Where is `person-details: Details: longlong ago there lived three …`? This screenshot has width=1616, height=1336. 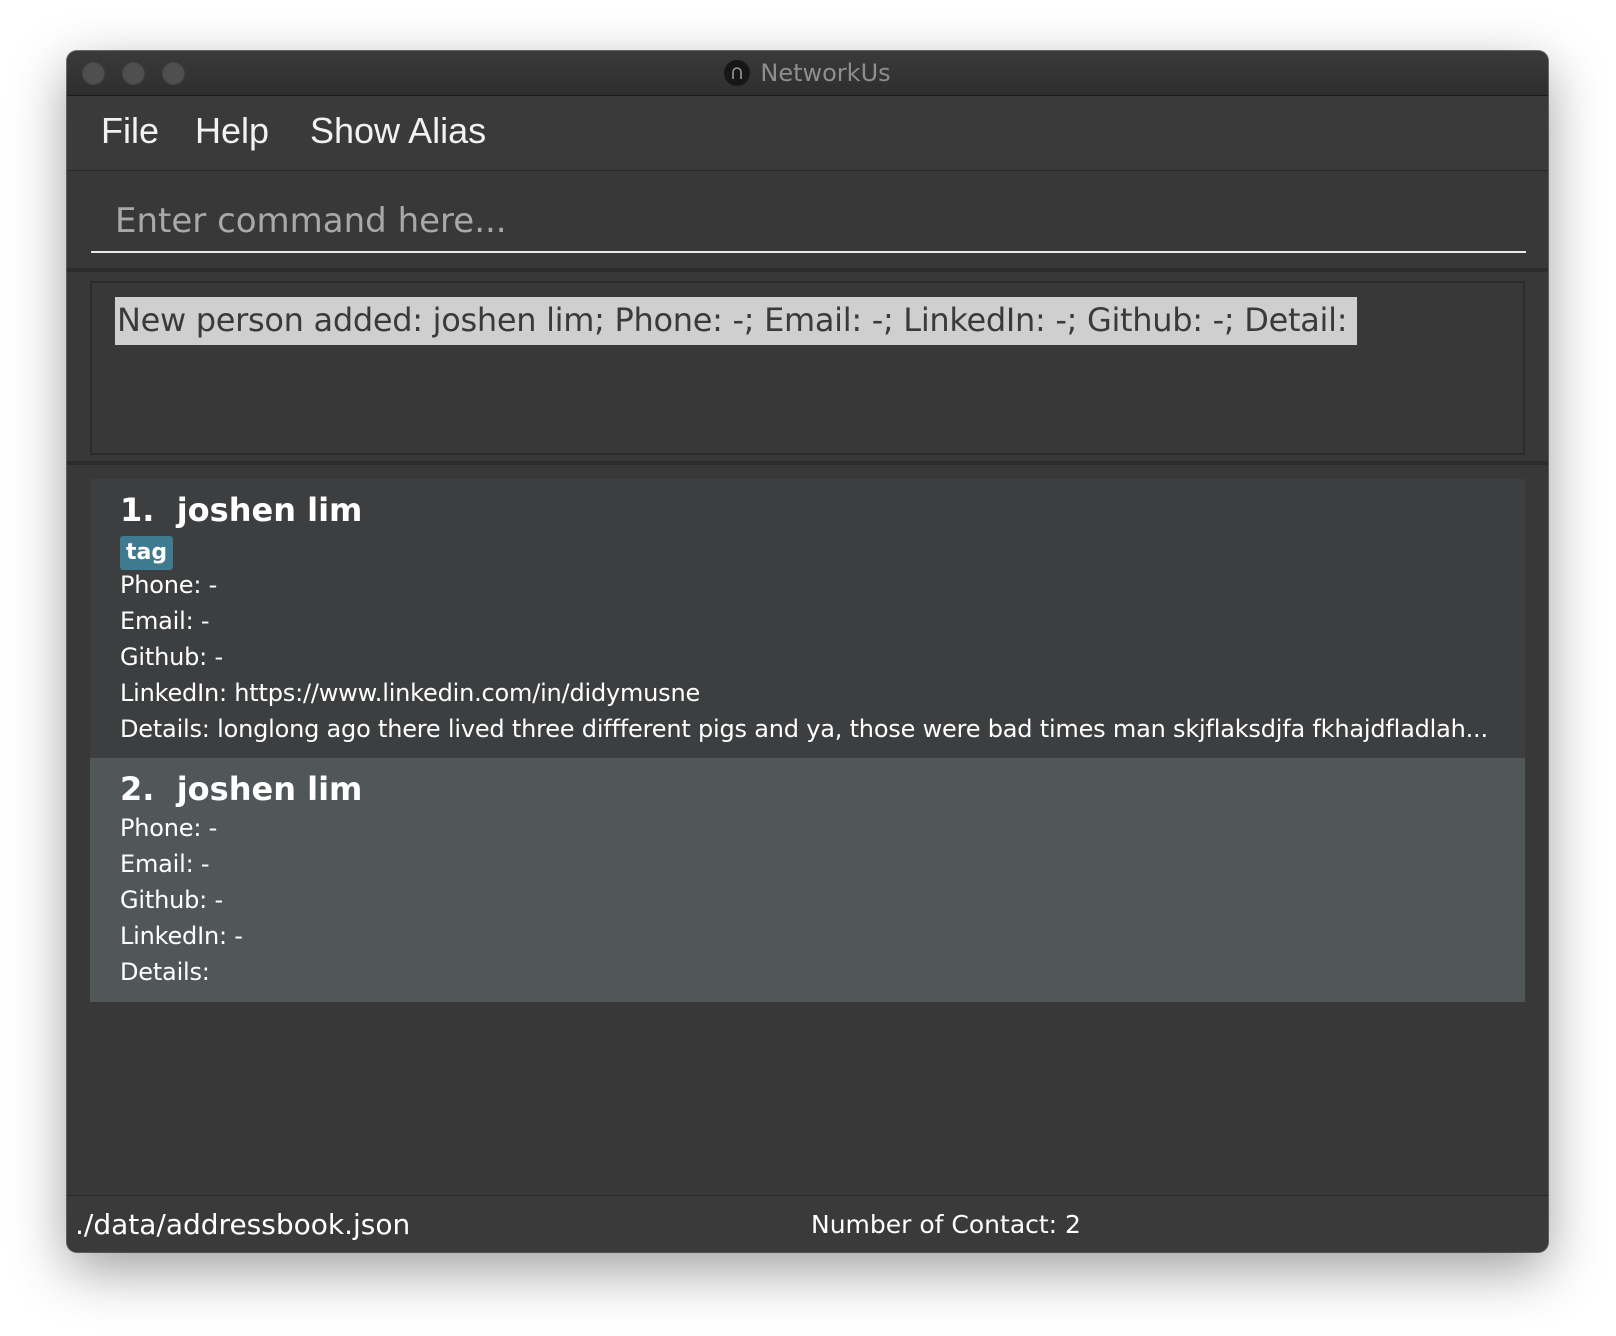
person-details: Details: longlong ago there lived three … is located at coordinates (804, 729).